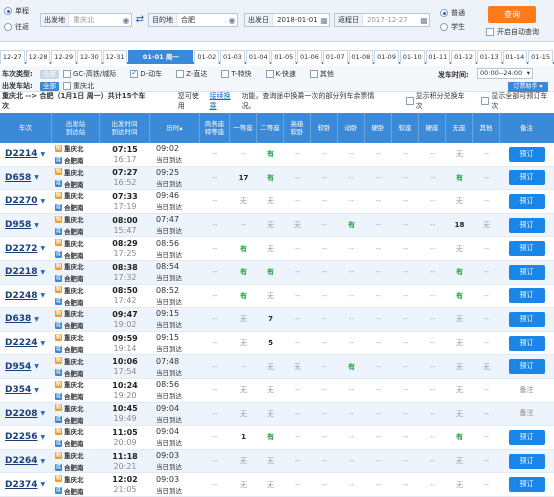  Describe the element at coordinates (49, 86) in the screenshot. I see `station-all-tag: 全部` at that location.